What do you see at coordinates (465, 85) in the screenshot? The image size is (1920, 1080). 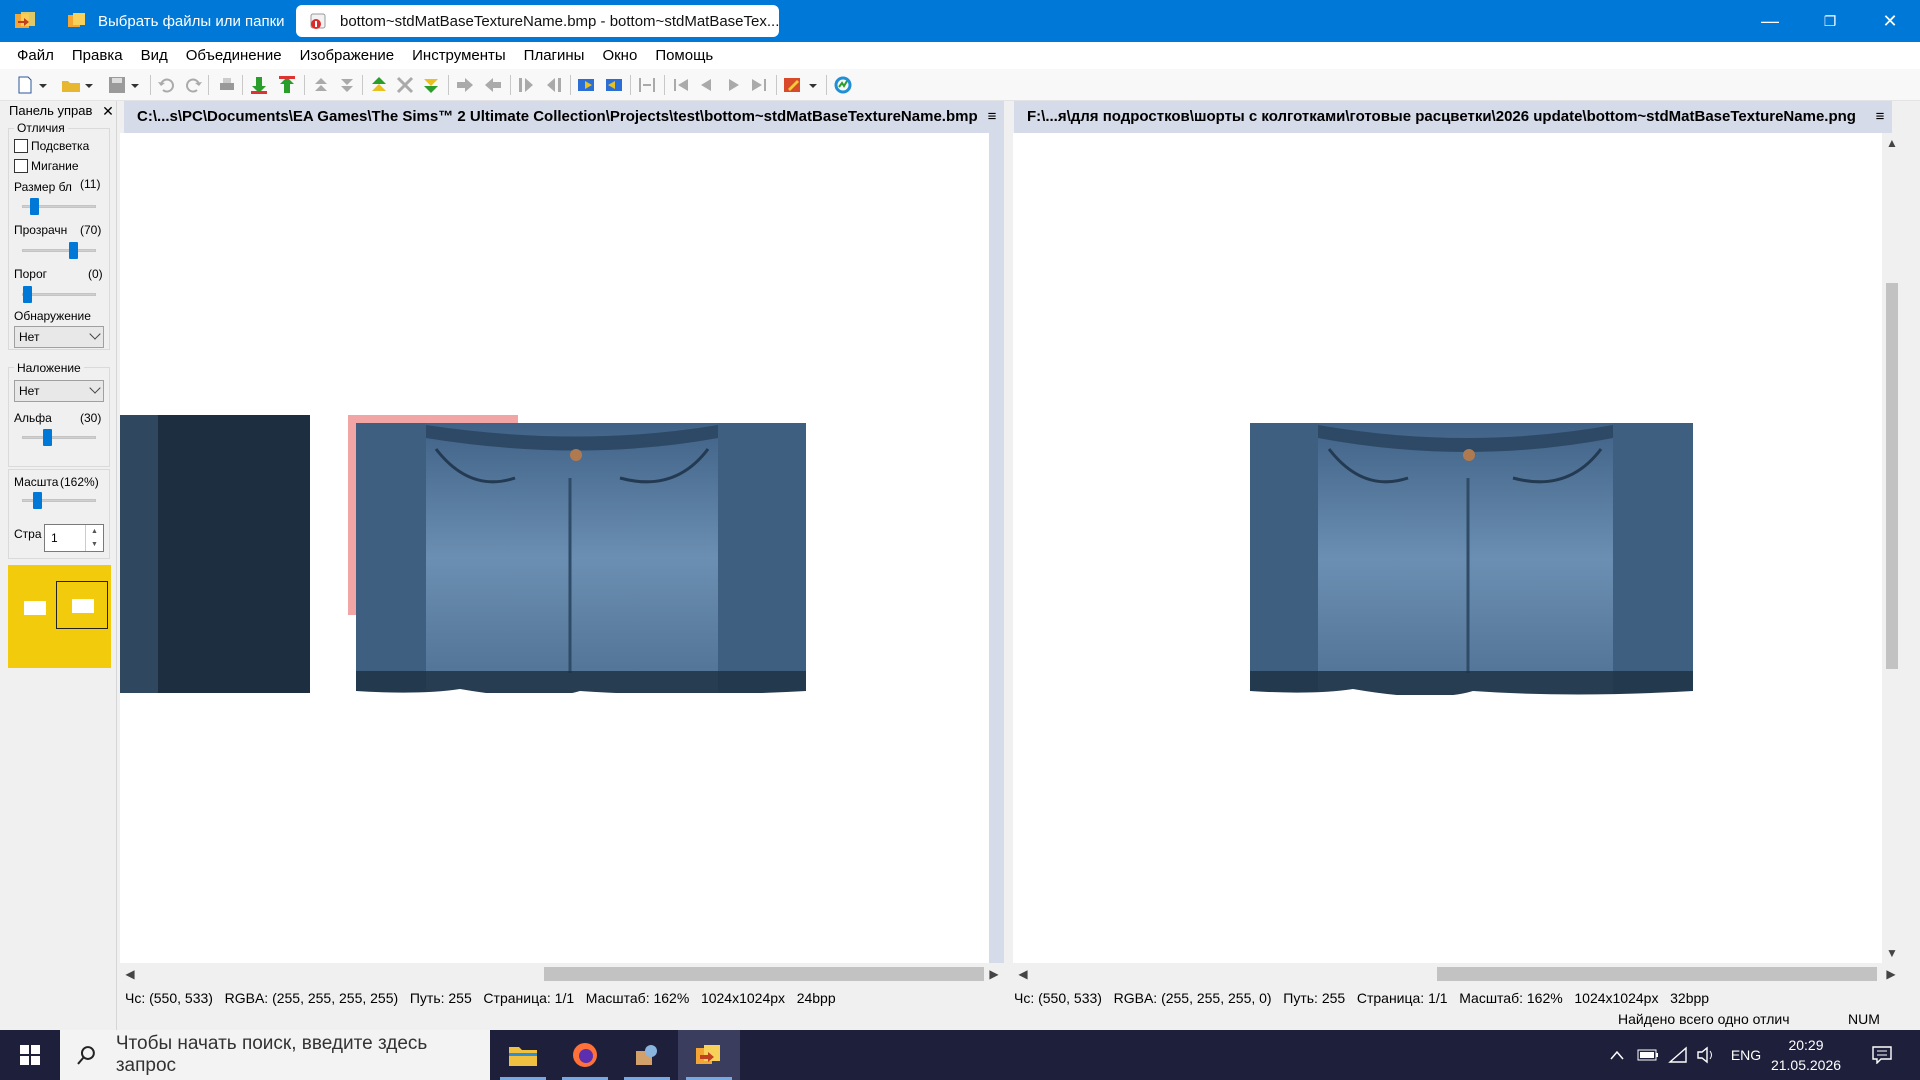 I see `copy-right-icon` at bounding box center [465, 85].